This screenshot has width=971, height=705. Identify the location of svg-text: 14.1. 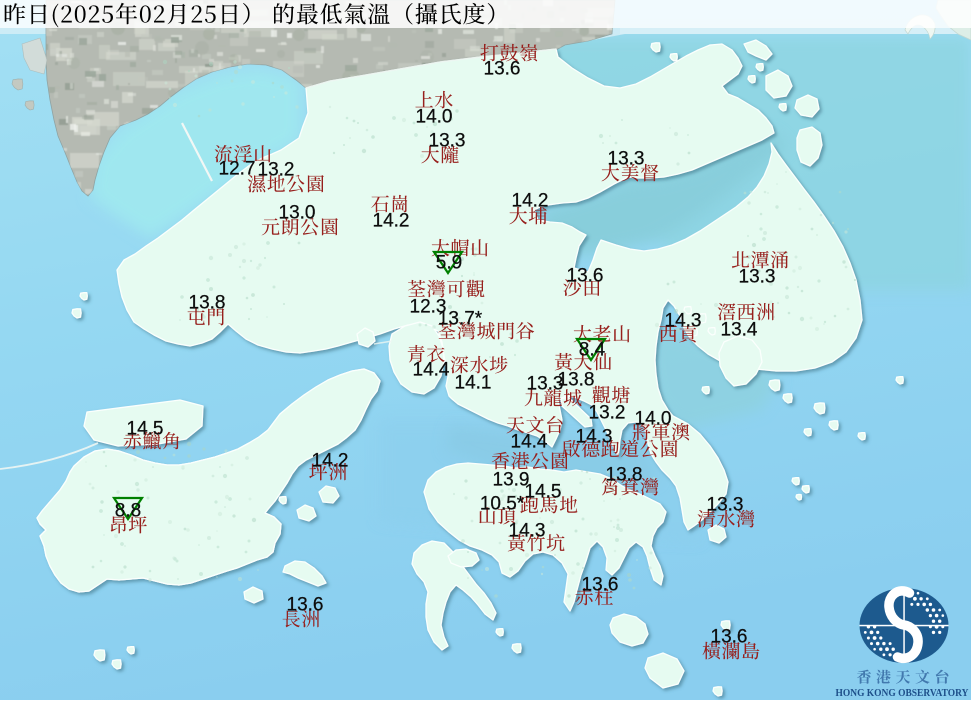
(473, 383).